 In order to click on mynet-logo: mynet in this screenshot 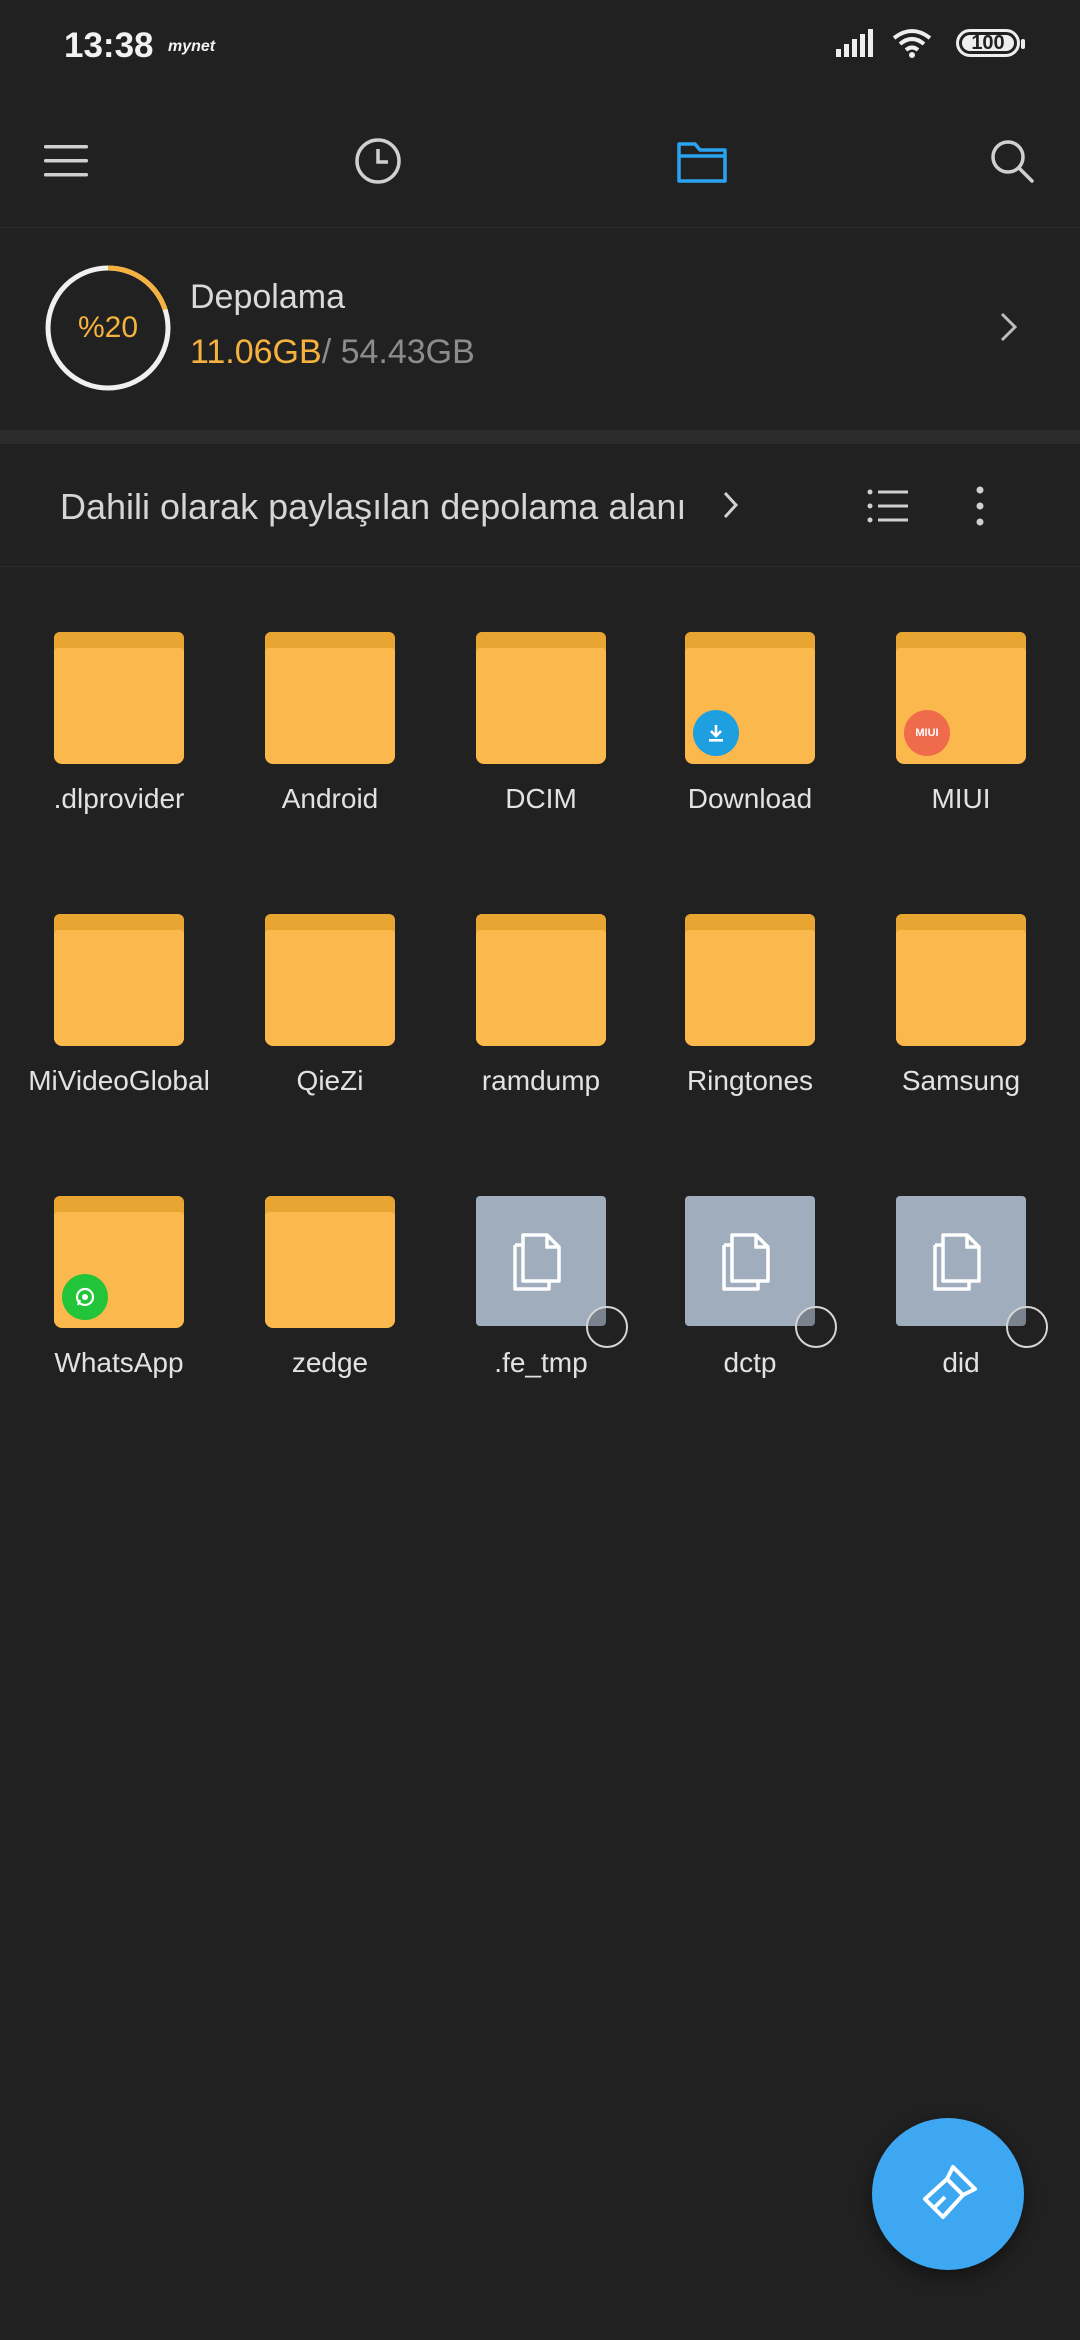, I will do `click(192, 46)`.